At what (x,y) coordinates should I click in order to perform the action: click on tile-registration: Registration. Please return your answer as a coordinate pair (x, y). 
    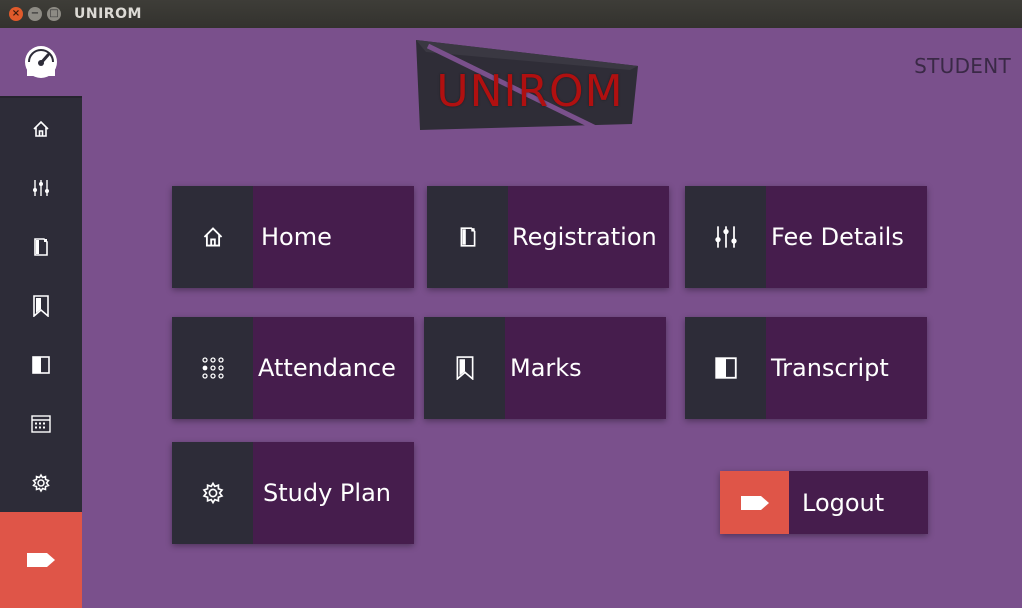
    Looking at the image, I should click on (548, 237).